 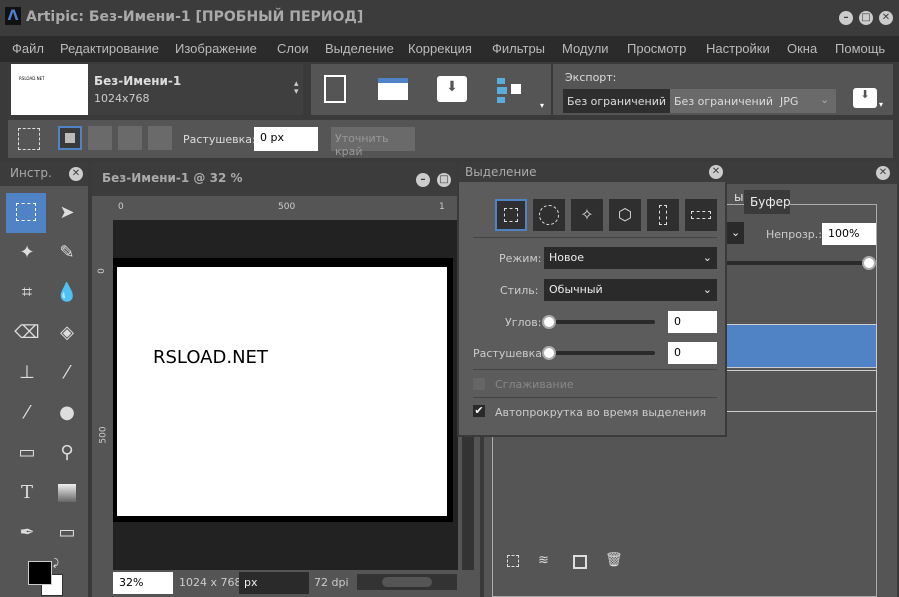 I want to click on gradient-rect-icon: ▭, so click(x=27, y=453).